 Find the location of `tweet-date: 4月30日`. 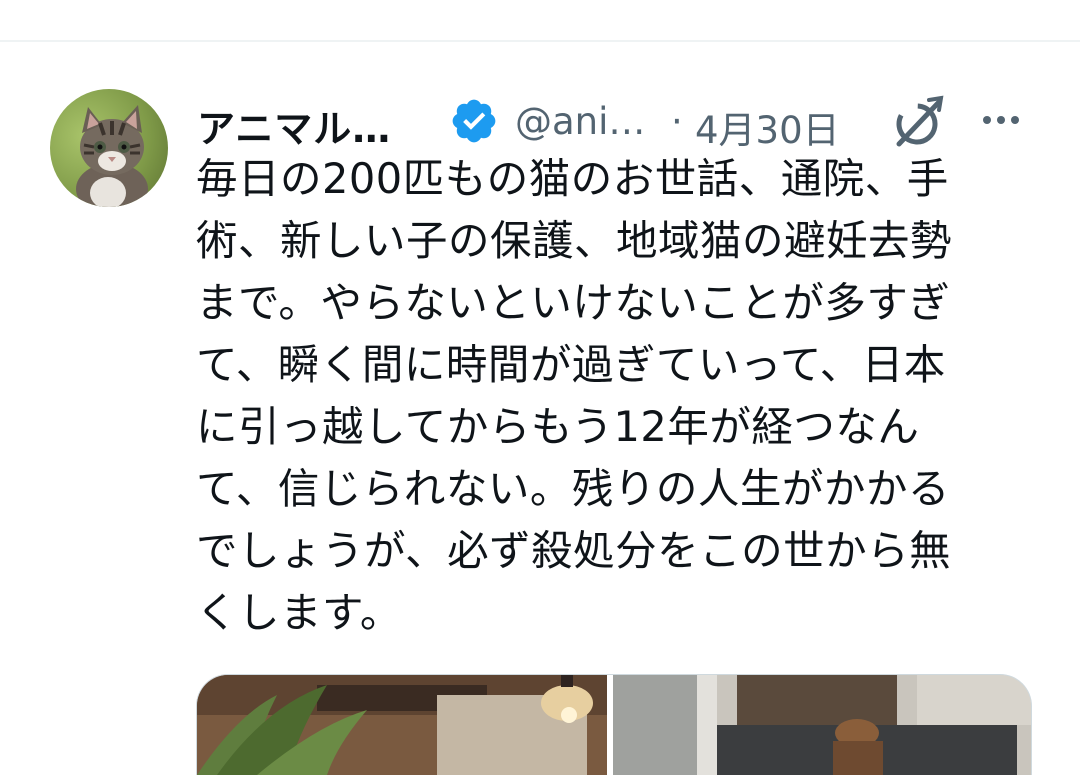

tweet-date: 4月30日 is located at coordinates (767, 127).